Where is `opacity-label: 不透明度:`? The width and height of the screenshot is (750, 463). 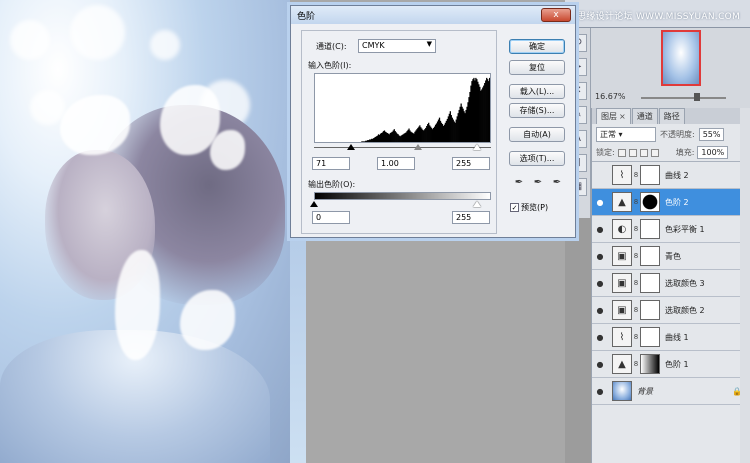 opacity-label: 不透明度: is located at coordinates (677, 134).